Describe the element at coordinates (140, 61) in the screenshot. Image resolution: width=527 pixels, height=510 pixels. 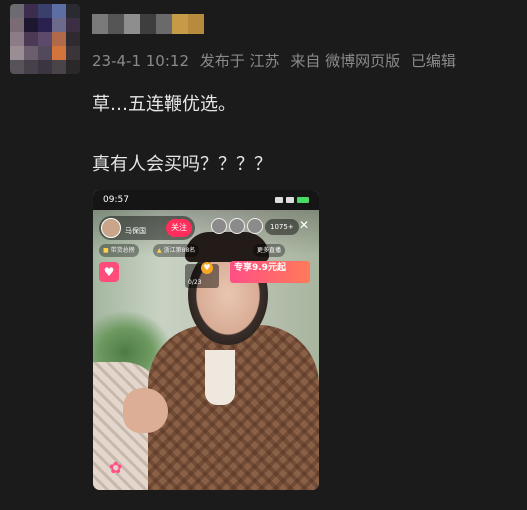
I see `post-date: 23-4-1 10:12` at that location.